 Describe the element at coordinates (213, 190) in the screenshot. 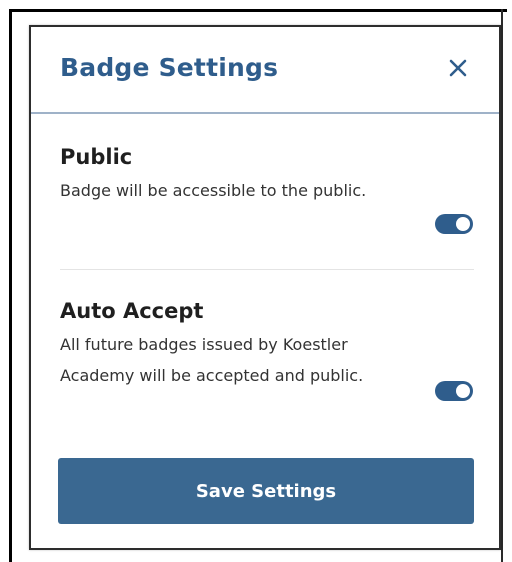

I see `public-setting-description: Badge will be accessible to the public.` at that location.